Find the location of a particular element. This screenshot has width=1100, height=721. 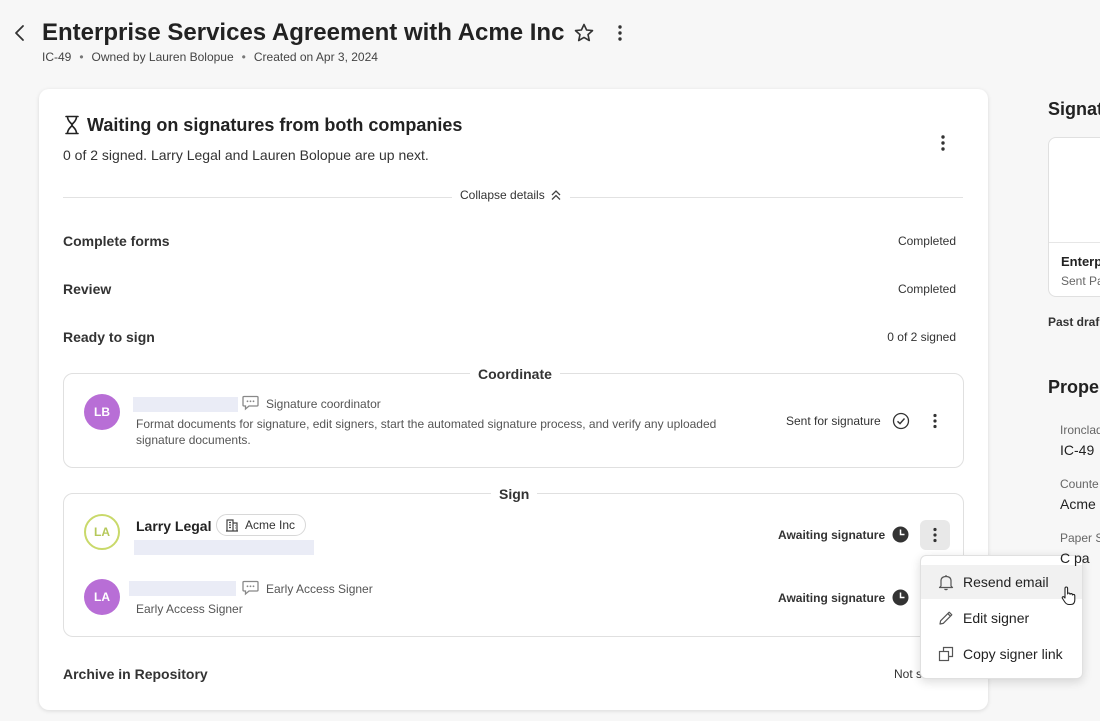

step-archive-label: Archive in Repository is located at coordinates (135, 674).